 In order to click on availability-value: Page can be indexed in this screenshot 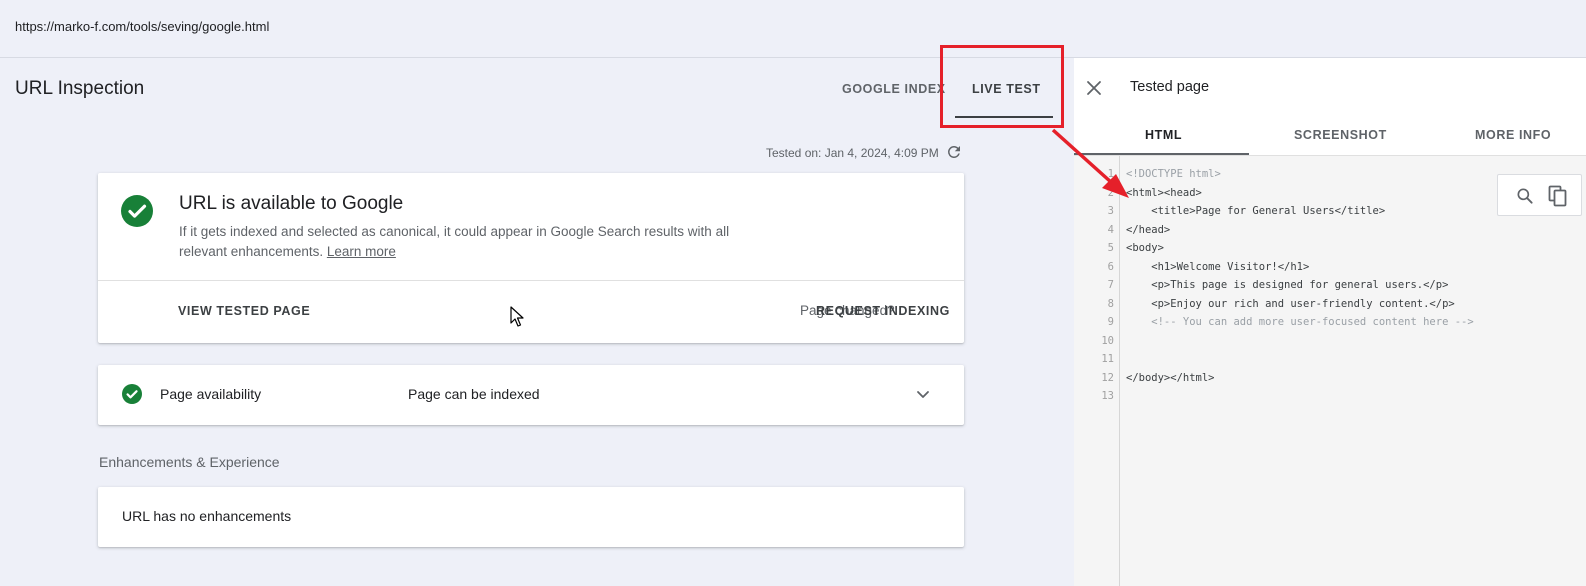, I will do `click(474, 394)`.